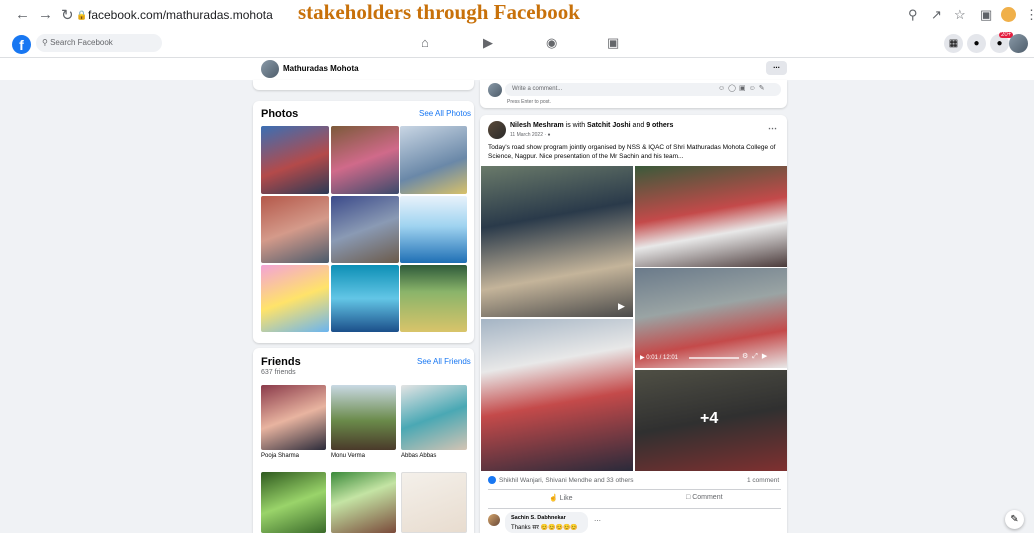  I want to click on home-icon: ⌂, so click(425, 42).